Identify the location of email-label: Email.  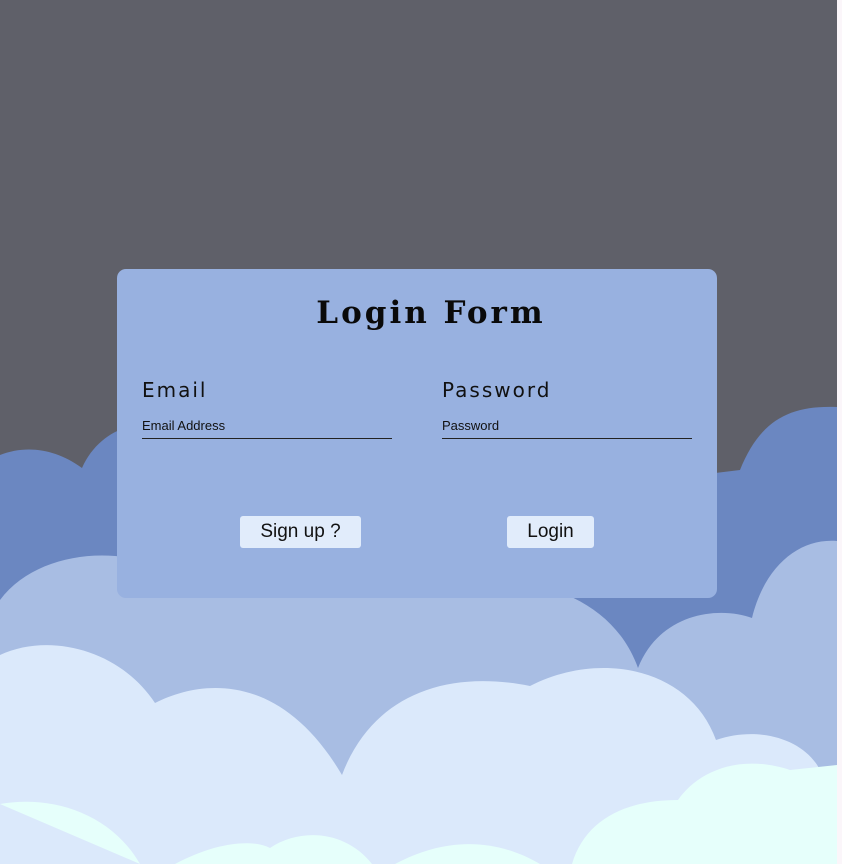
(175, 390).